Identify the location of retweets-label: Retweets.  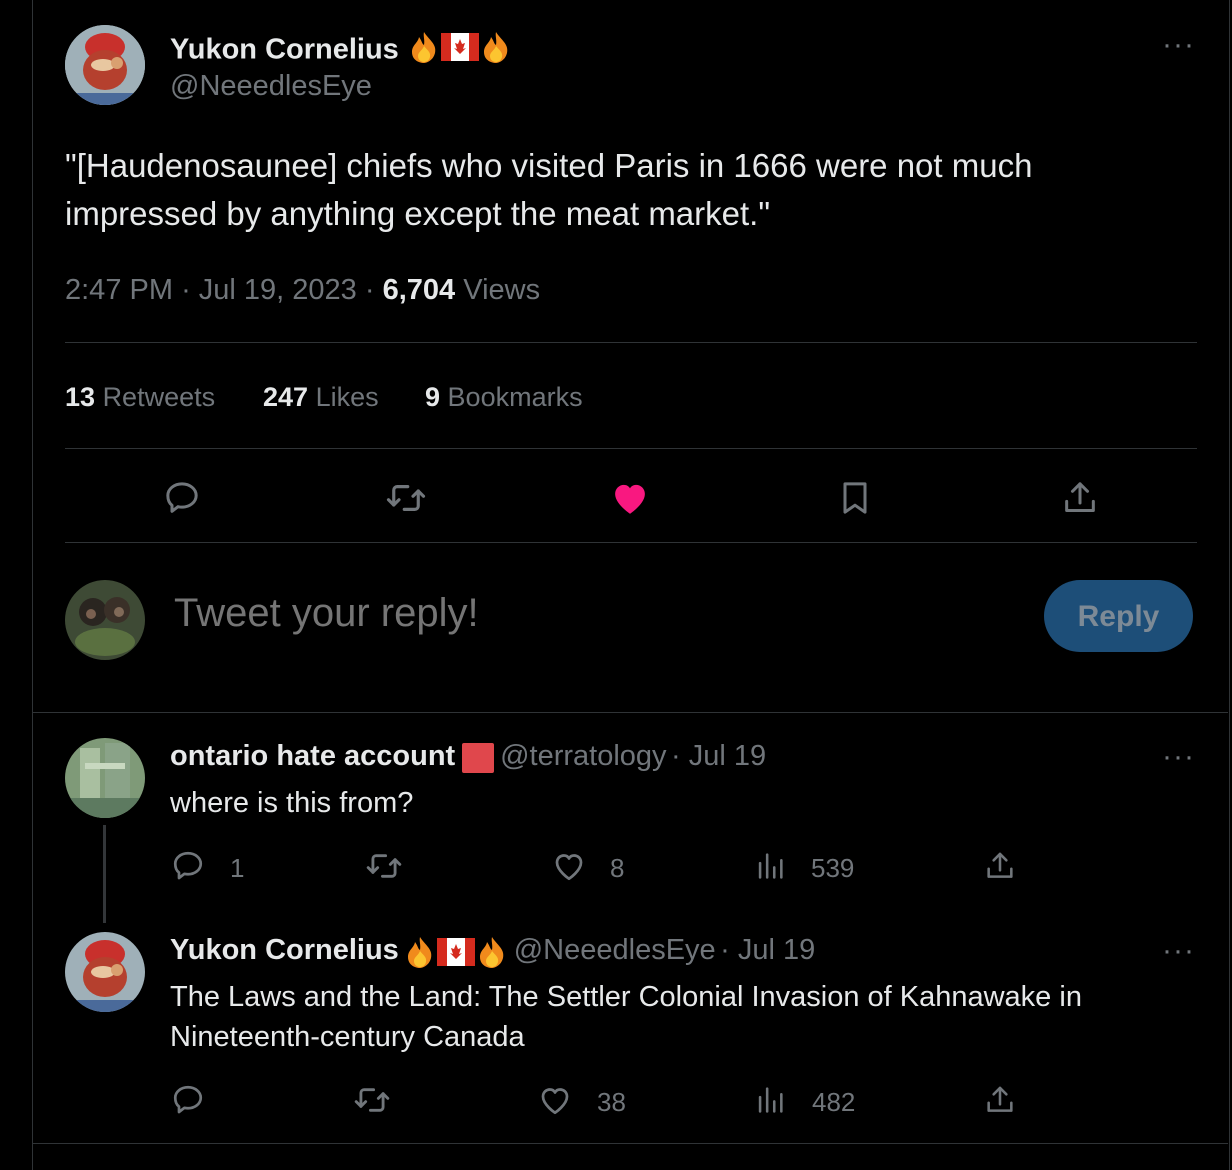
(159, 397).